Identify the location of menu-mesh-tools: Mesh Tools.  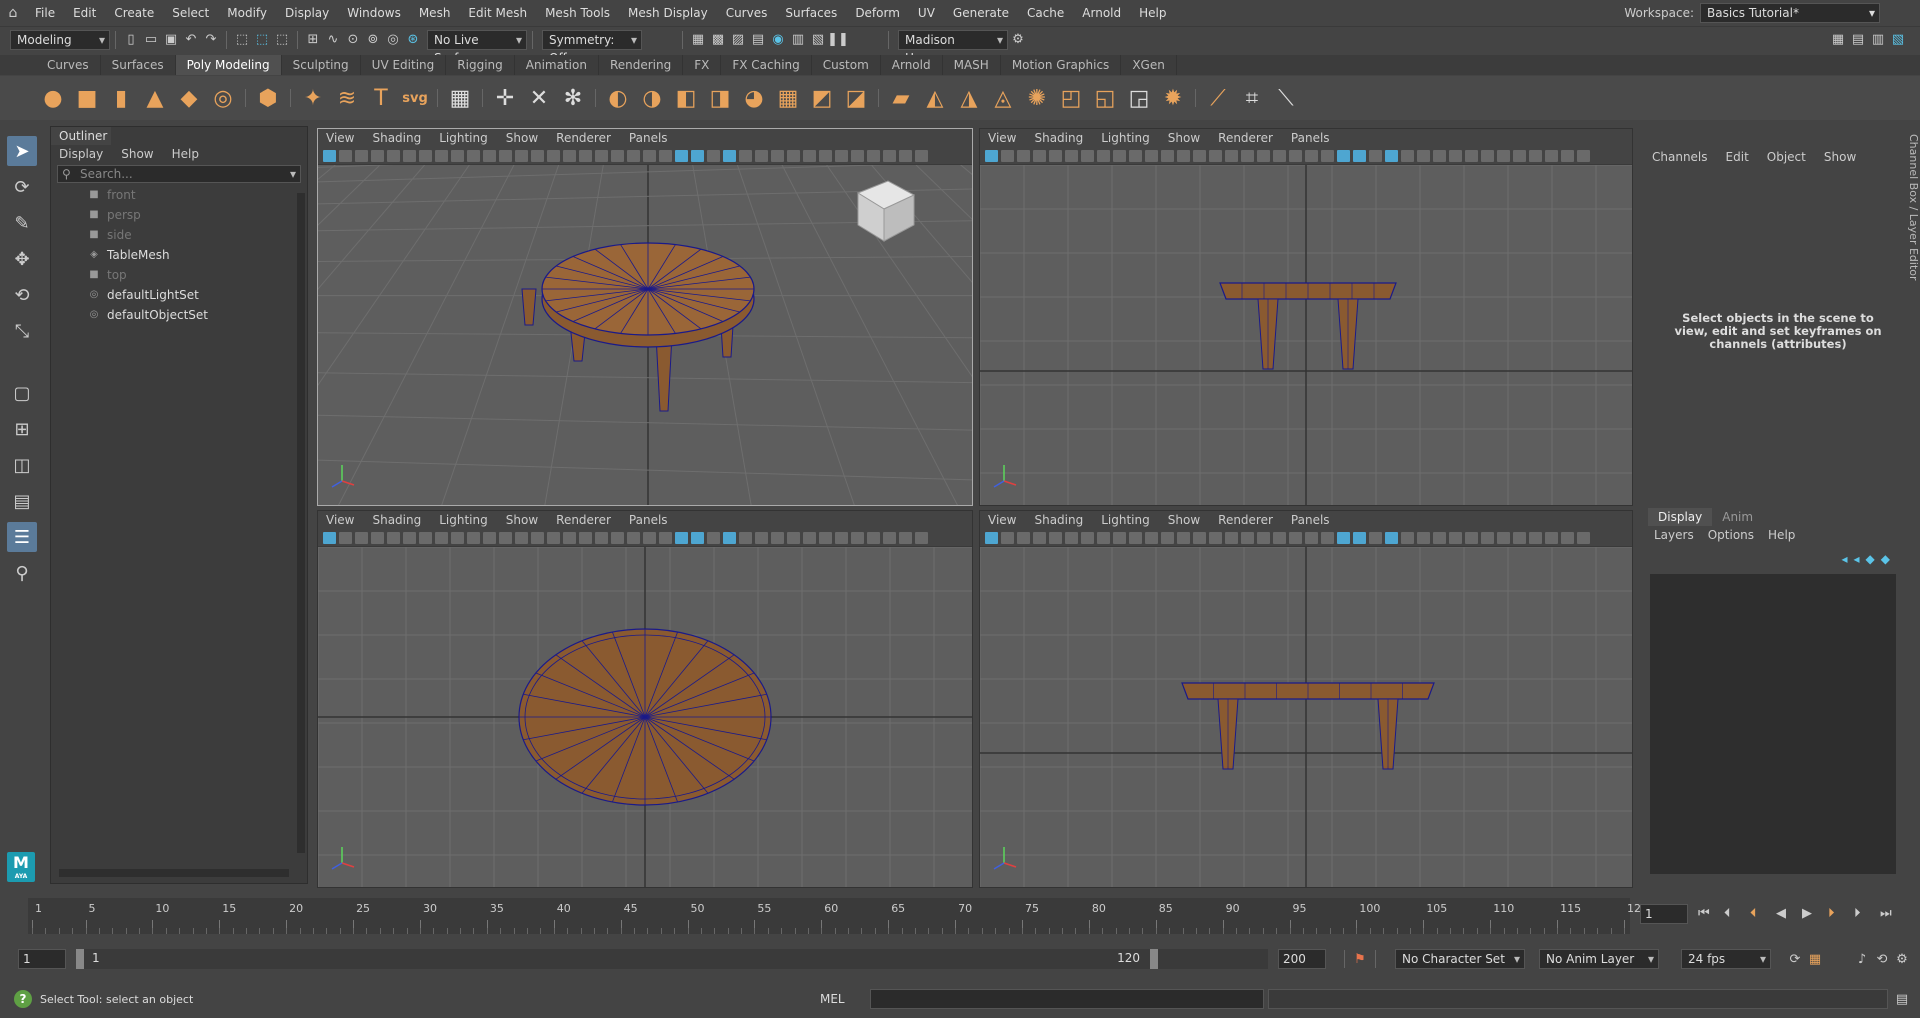
(577, 13).